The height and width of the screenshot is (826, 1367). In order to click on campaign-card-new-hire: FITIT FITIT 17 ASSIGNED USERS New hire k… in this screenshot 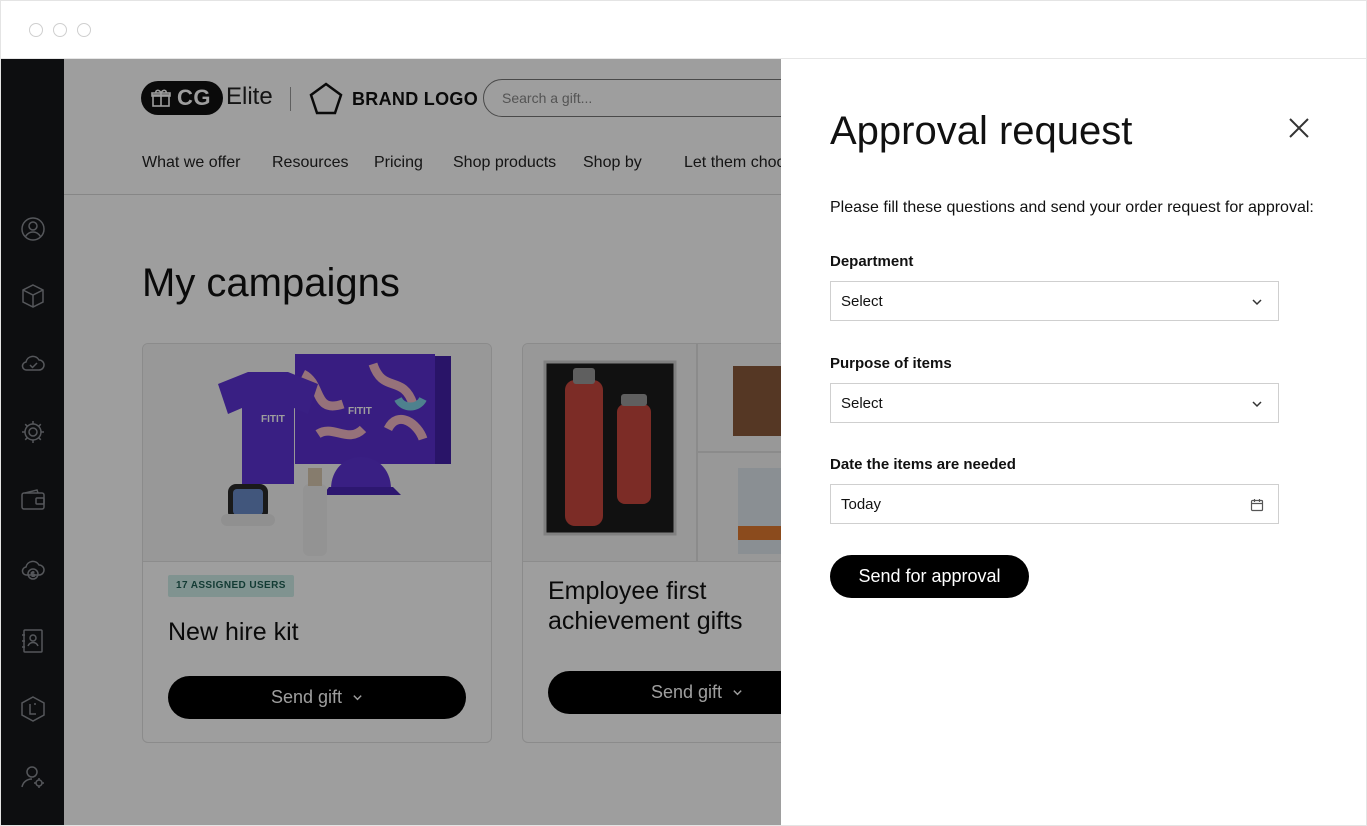, I will do `click(317, 543)`.